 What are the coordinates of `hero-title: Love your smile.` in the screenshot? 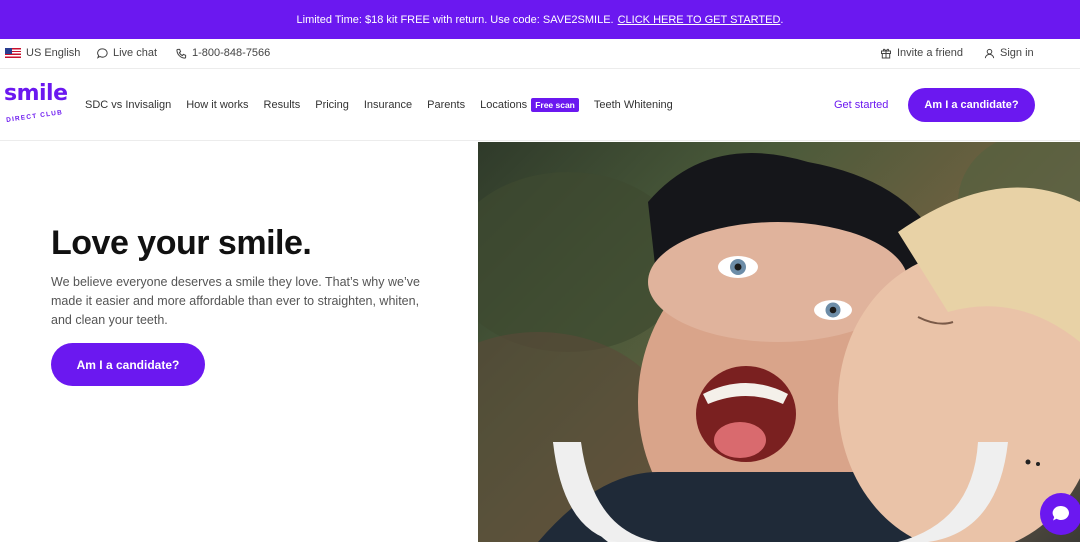 It's located at (181, 243).